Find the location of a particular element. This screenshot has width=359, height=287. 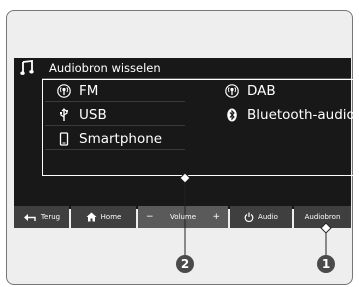

callout-badge-2: 2 is located at coordinates (185, 264).